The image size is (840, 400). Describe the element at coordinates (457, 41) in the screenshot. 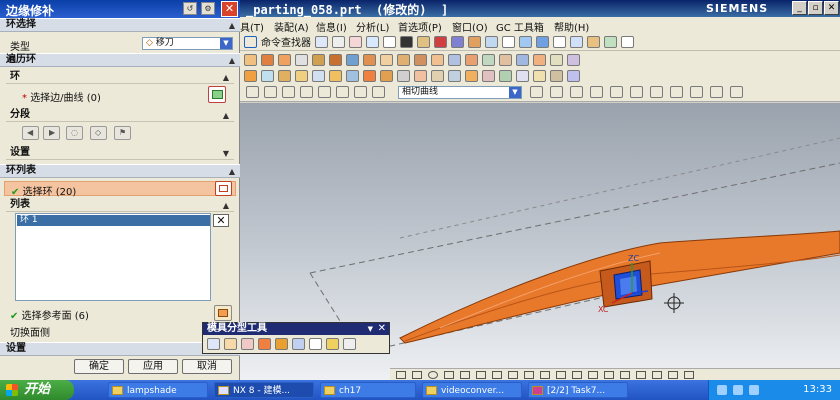

I see `section-icon` at that location.